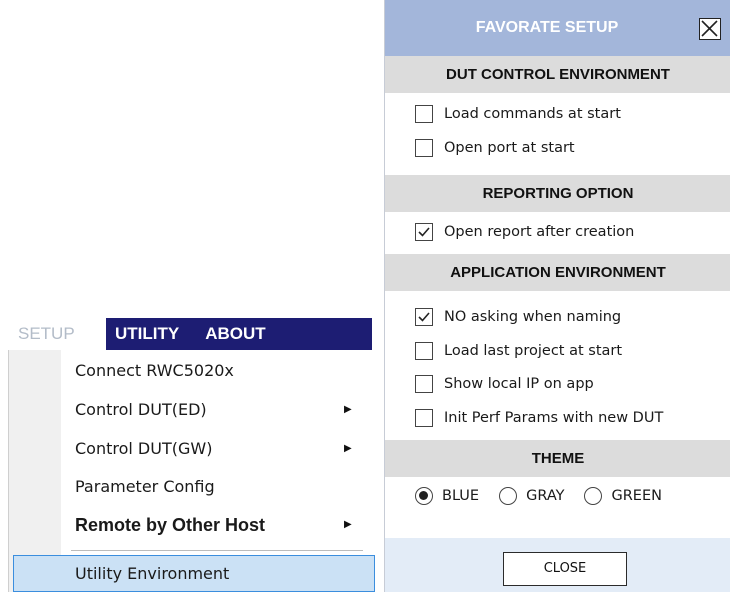  I want to click on menu-item-remote-by-other-host: Remote by Other Host ▶, so click(191, 525).